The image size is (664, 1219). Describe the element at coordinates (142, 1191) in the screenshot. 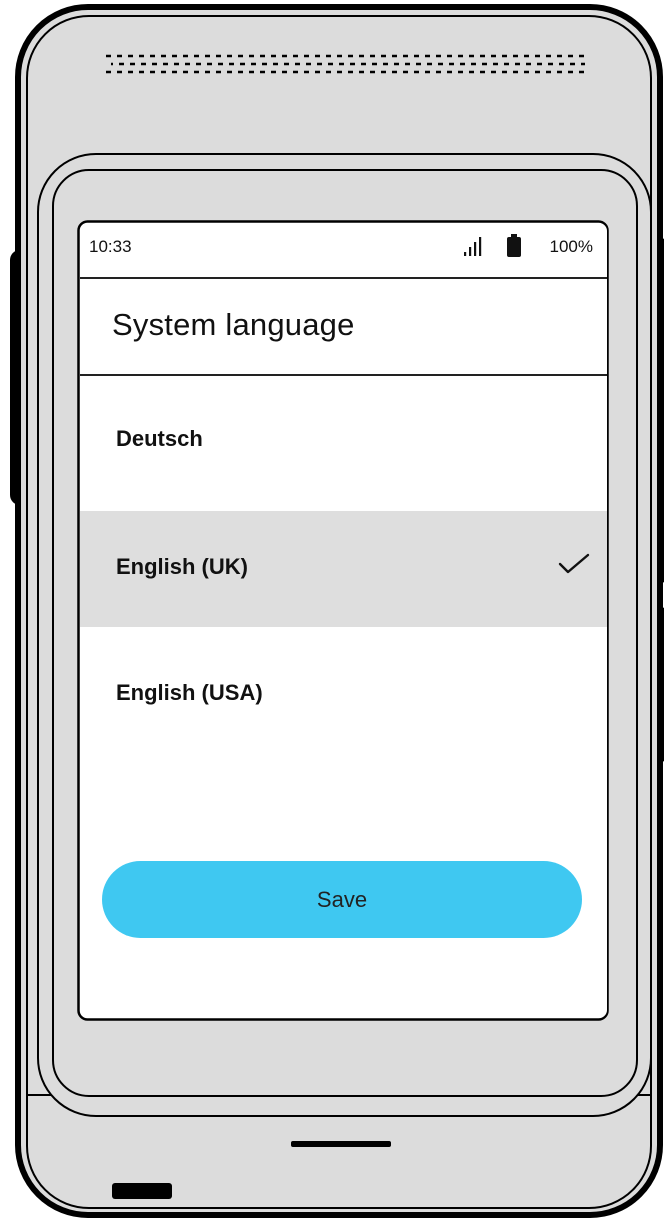

I see `camera-slot` at that location.